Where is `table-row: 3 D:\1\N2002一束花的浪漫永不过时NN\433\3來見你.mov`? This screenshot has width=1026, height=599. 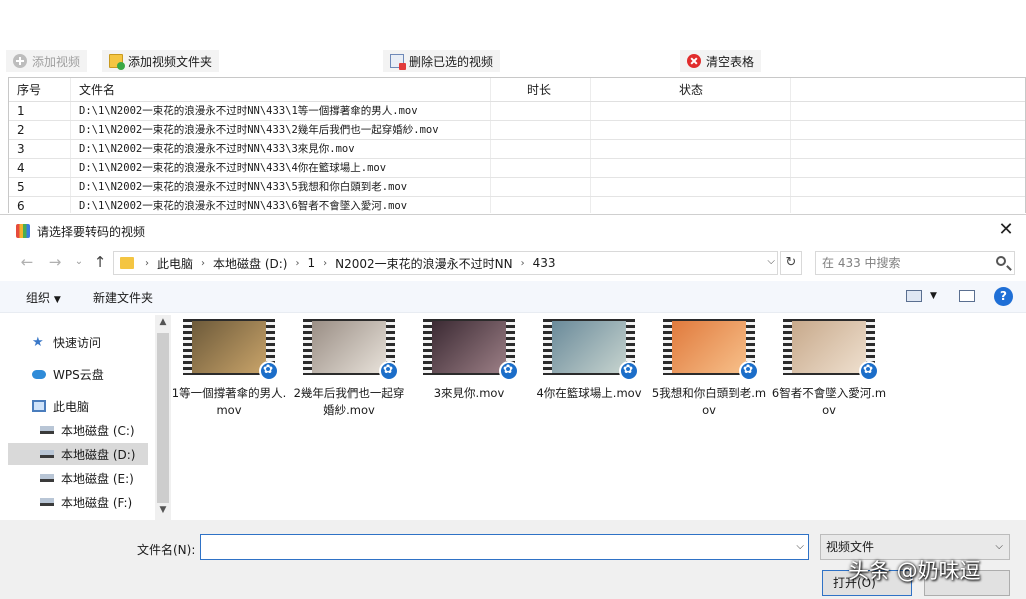
table-row: 3 D:\1\N2002一束花的浪漫永不过时NN\433\3來見你.mov is located at coordinates (517, 149).